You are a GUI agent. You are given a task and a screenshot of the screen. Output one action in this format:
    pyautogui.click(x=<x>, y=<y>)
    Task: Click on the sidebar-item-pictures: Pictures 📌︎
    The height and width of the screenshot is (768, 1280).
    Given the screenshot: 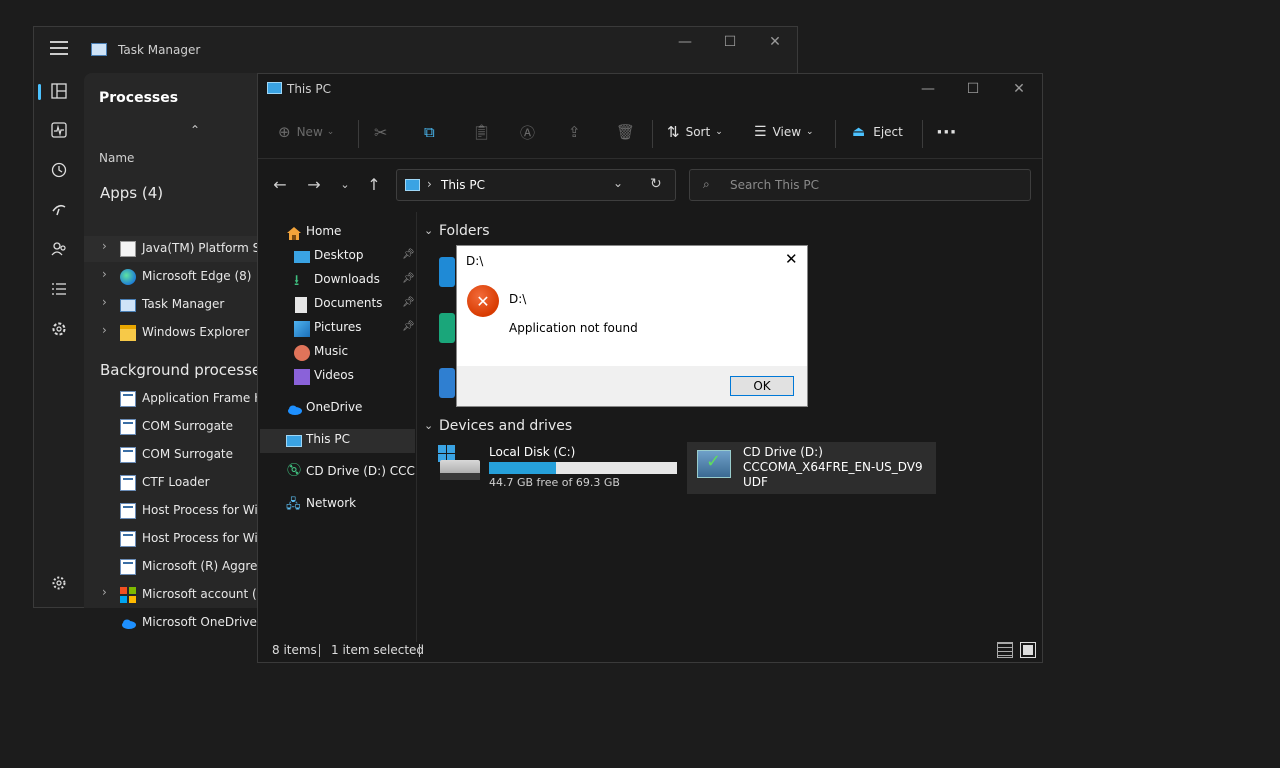 What is the action you would take?
    pyautogui.click(x=337, y=329)
    